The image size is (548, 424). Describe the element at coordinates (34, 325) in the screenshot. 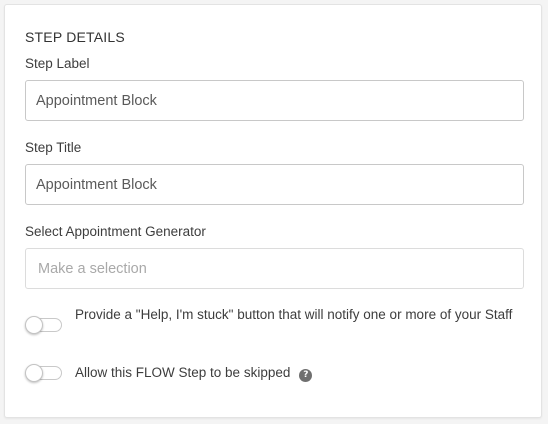

I see `help-stuck-toggle-knob` at that location.